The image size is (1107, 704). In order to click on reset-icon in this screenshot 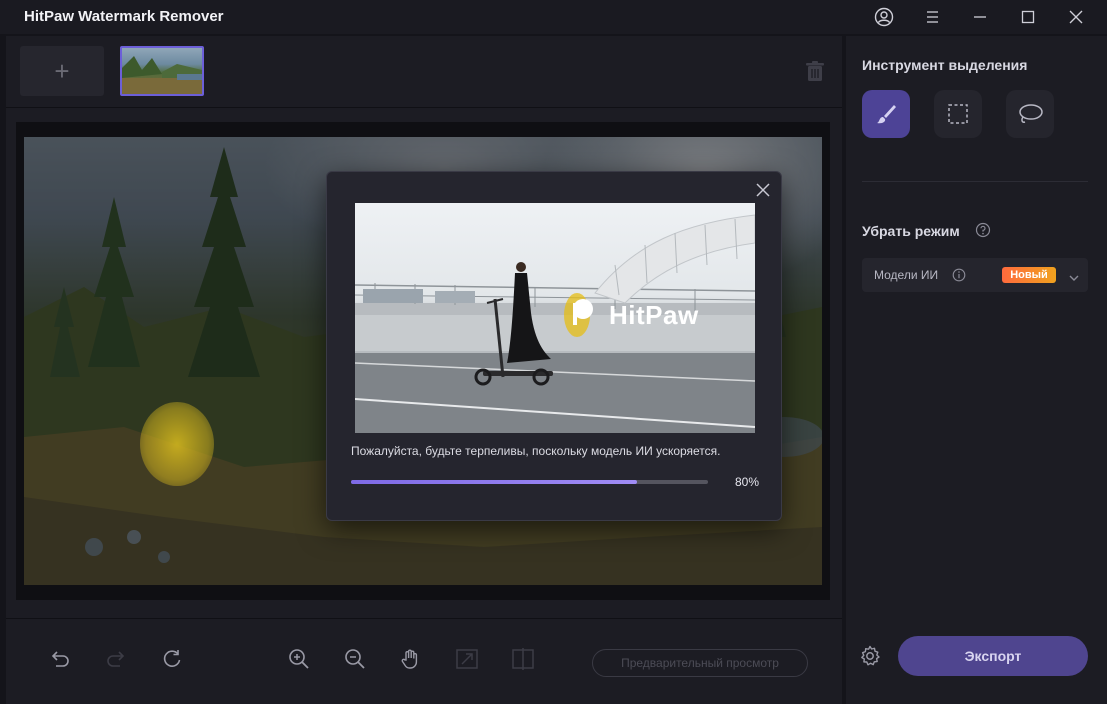, I will do `click(172, 659)`.